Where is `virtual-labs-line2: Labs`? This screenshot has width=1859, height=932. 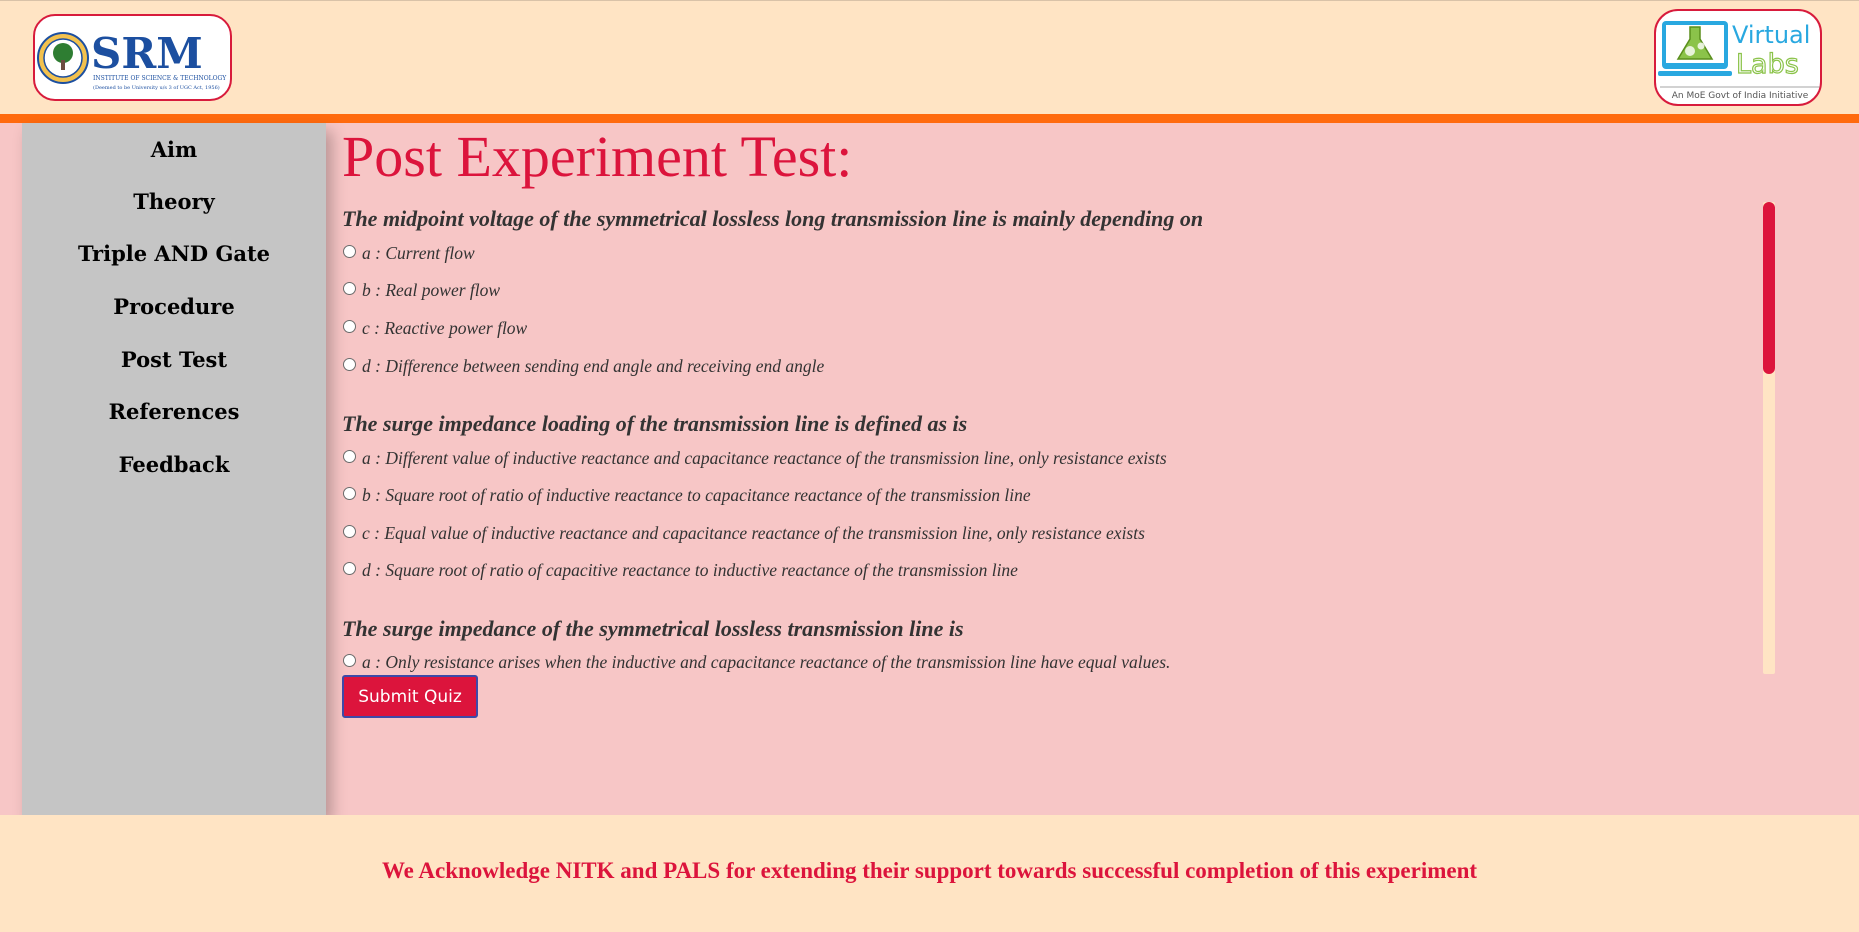
virtual-labs-line2: Labs is located at coordinates (1767, 64).